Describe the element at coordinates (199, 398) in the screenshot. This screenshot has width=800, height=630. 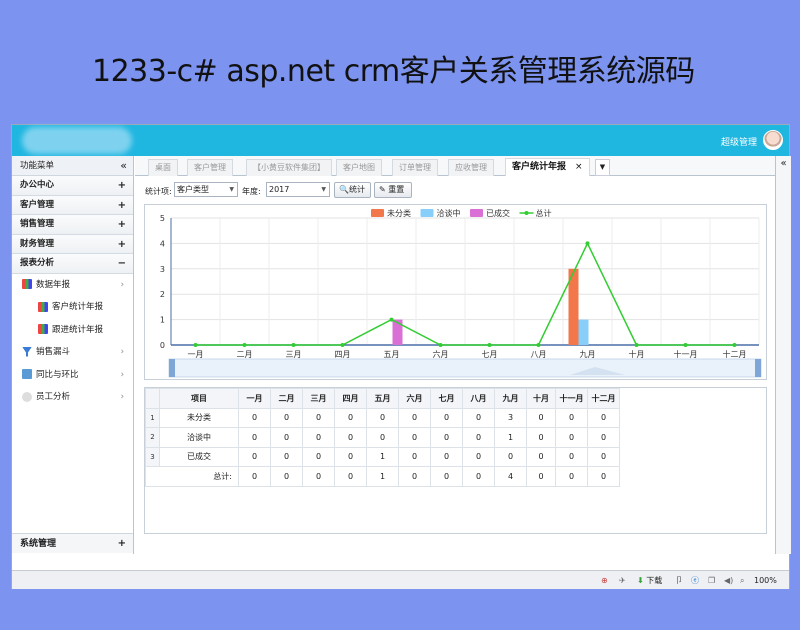
I see `column-header: 项目` at that location.